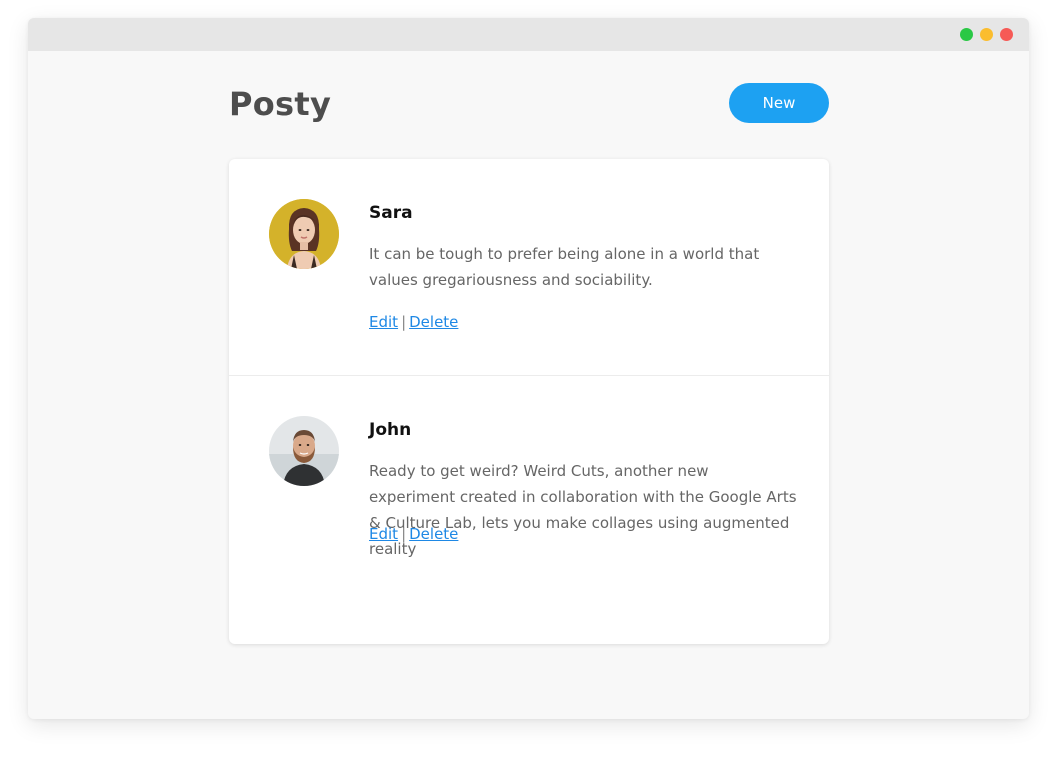 The height and width of the screenshot is (758, 1058). What do you see at coordinates (280, 104) in the screenshot?
I see `app-title: Posty` at bounding box center [280, 104].